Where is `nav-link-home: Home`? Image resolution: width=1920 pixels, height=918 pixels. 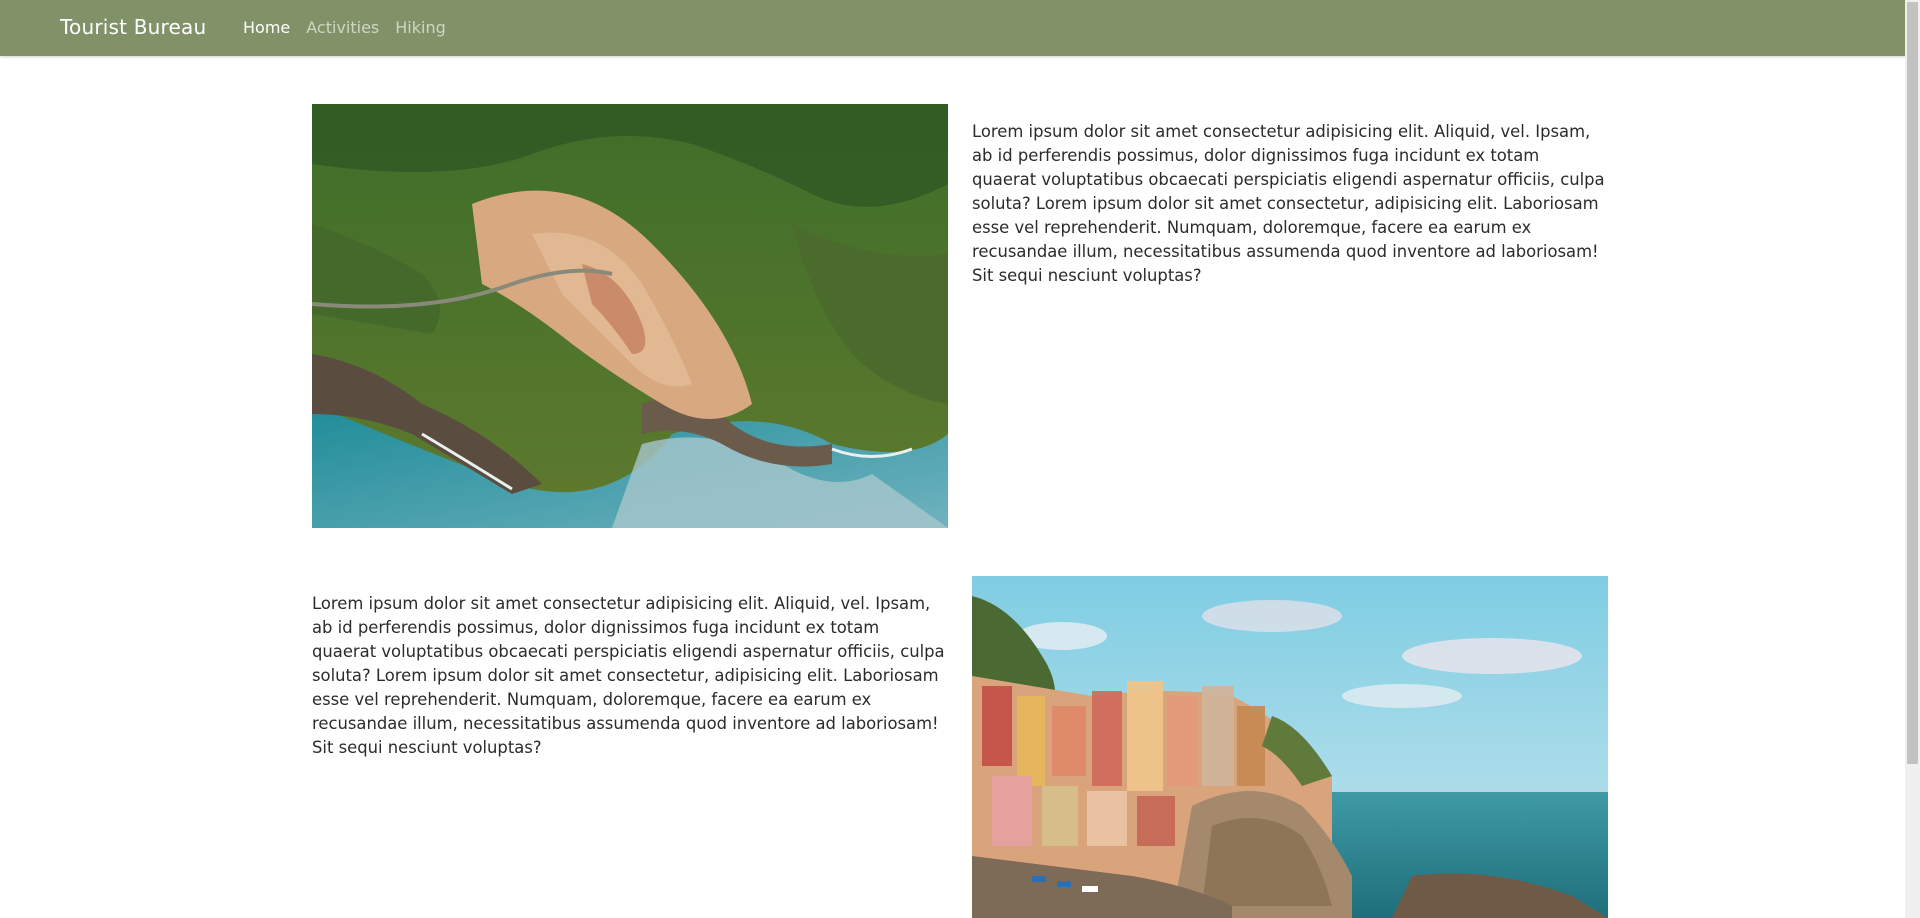 nav-link-home: Home is located at coordinates (266, 27).